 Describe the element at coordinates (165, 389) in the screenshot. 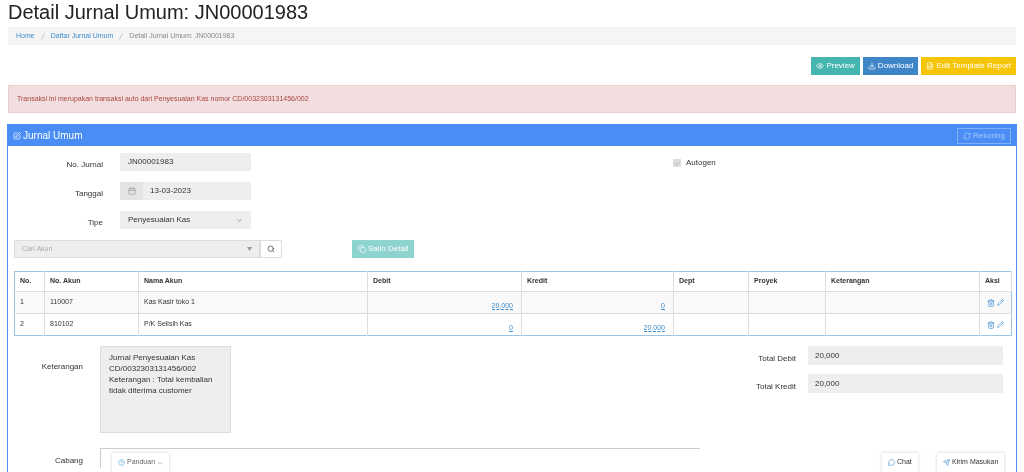

I see `keterangan-textarea: Jurnal Penyesuaian Kas CD/0032303131456/002 Keterangan : Total kembalian tidak diterima customer` at that location.